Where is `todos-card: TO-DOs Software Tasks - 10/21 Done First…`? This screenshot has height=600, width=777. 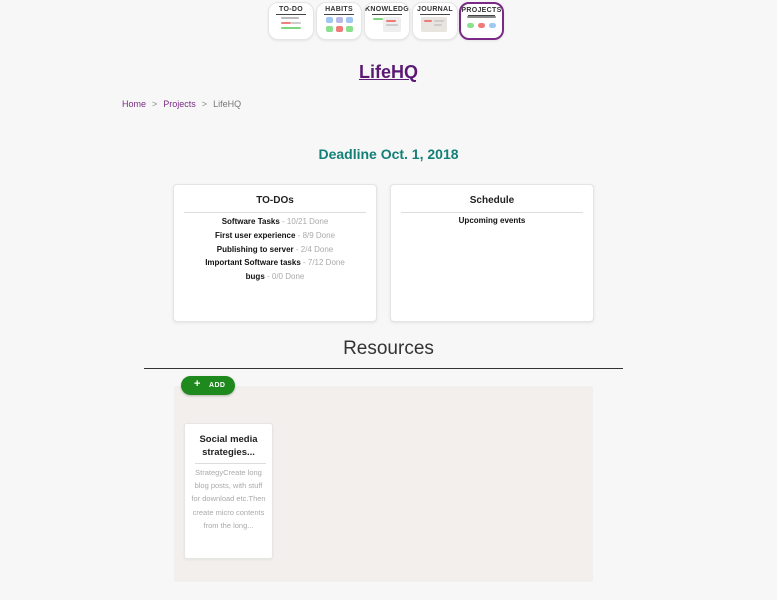 todos-card: TO-DOs Software Tasks - 10/21 Done First… is located at coordinates (275, 253).